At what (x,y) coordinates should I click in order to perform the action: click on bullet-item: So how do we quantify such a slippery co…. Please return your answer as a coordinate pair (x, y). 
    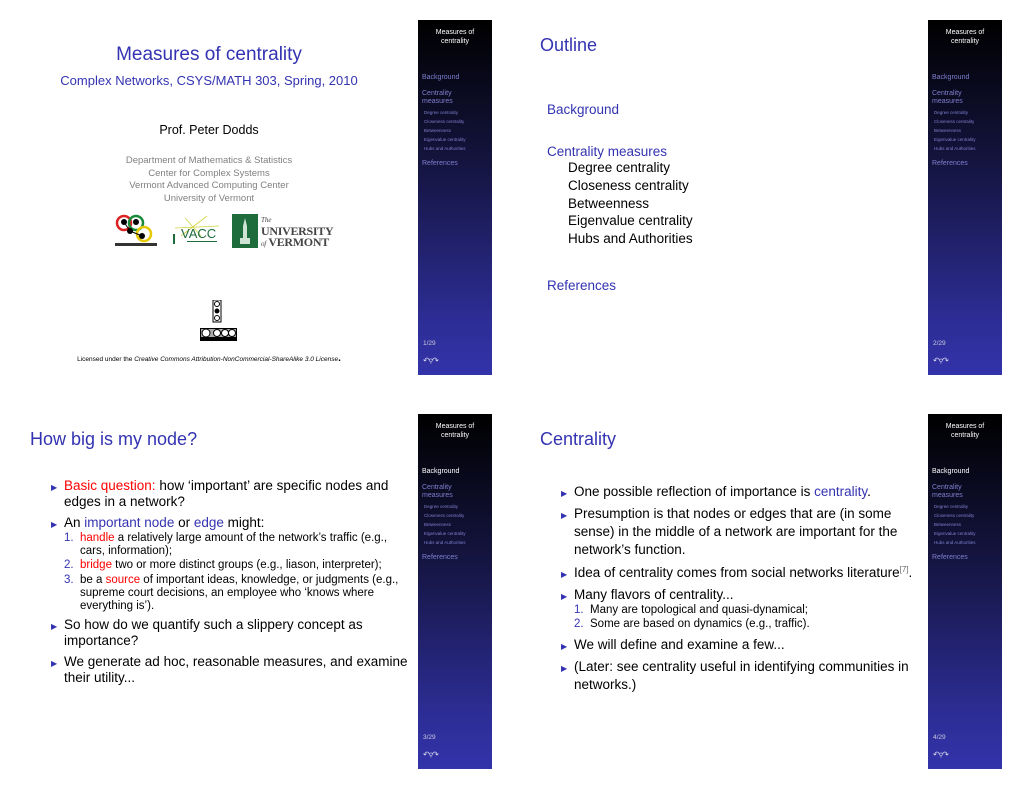
    Looking at the image, I should click on (228, 633).